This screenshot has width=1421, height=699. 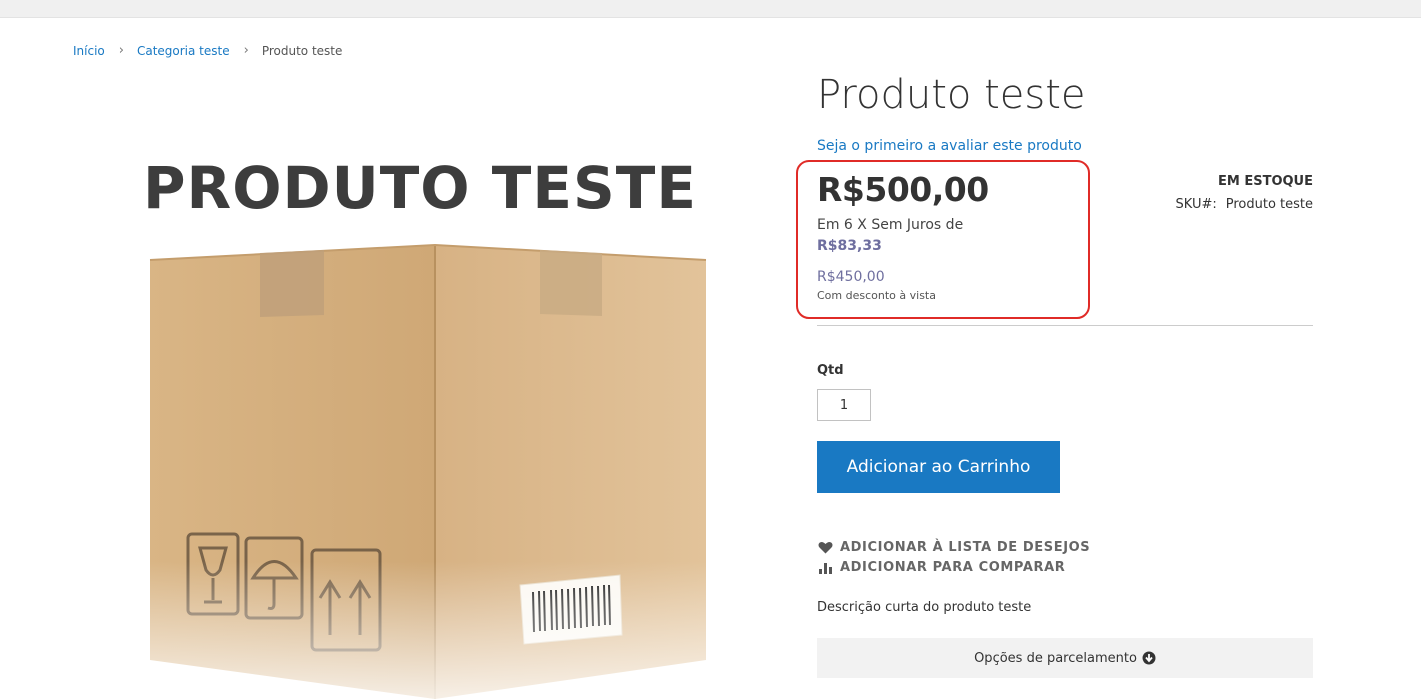 I want to click on divider, so click(x=1065, y=325).